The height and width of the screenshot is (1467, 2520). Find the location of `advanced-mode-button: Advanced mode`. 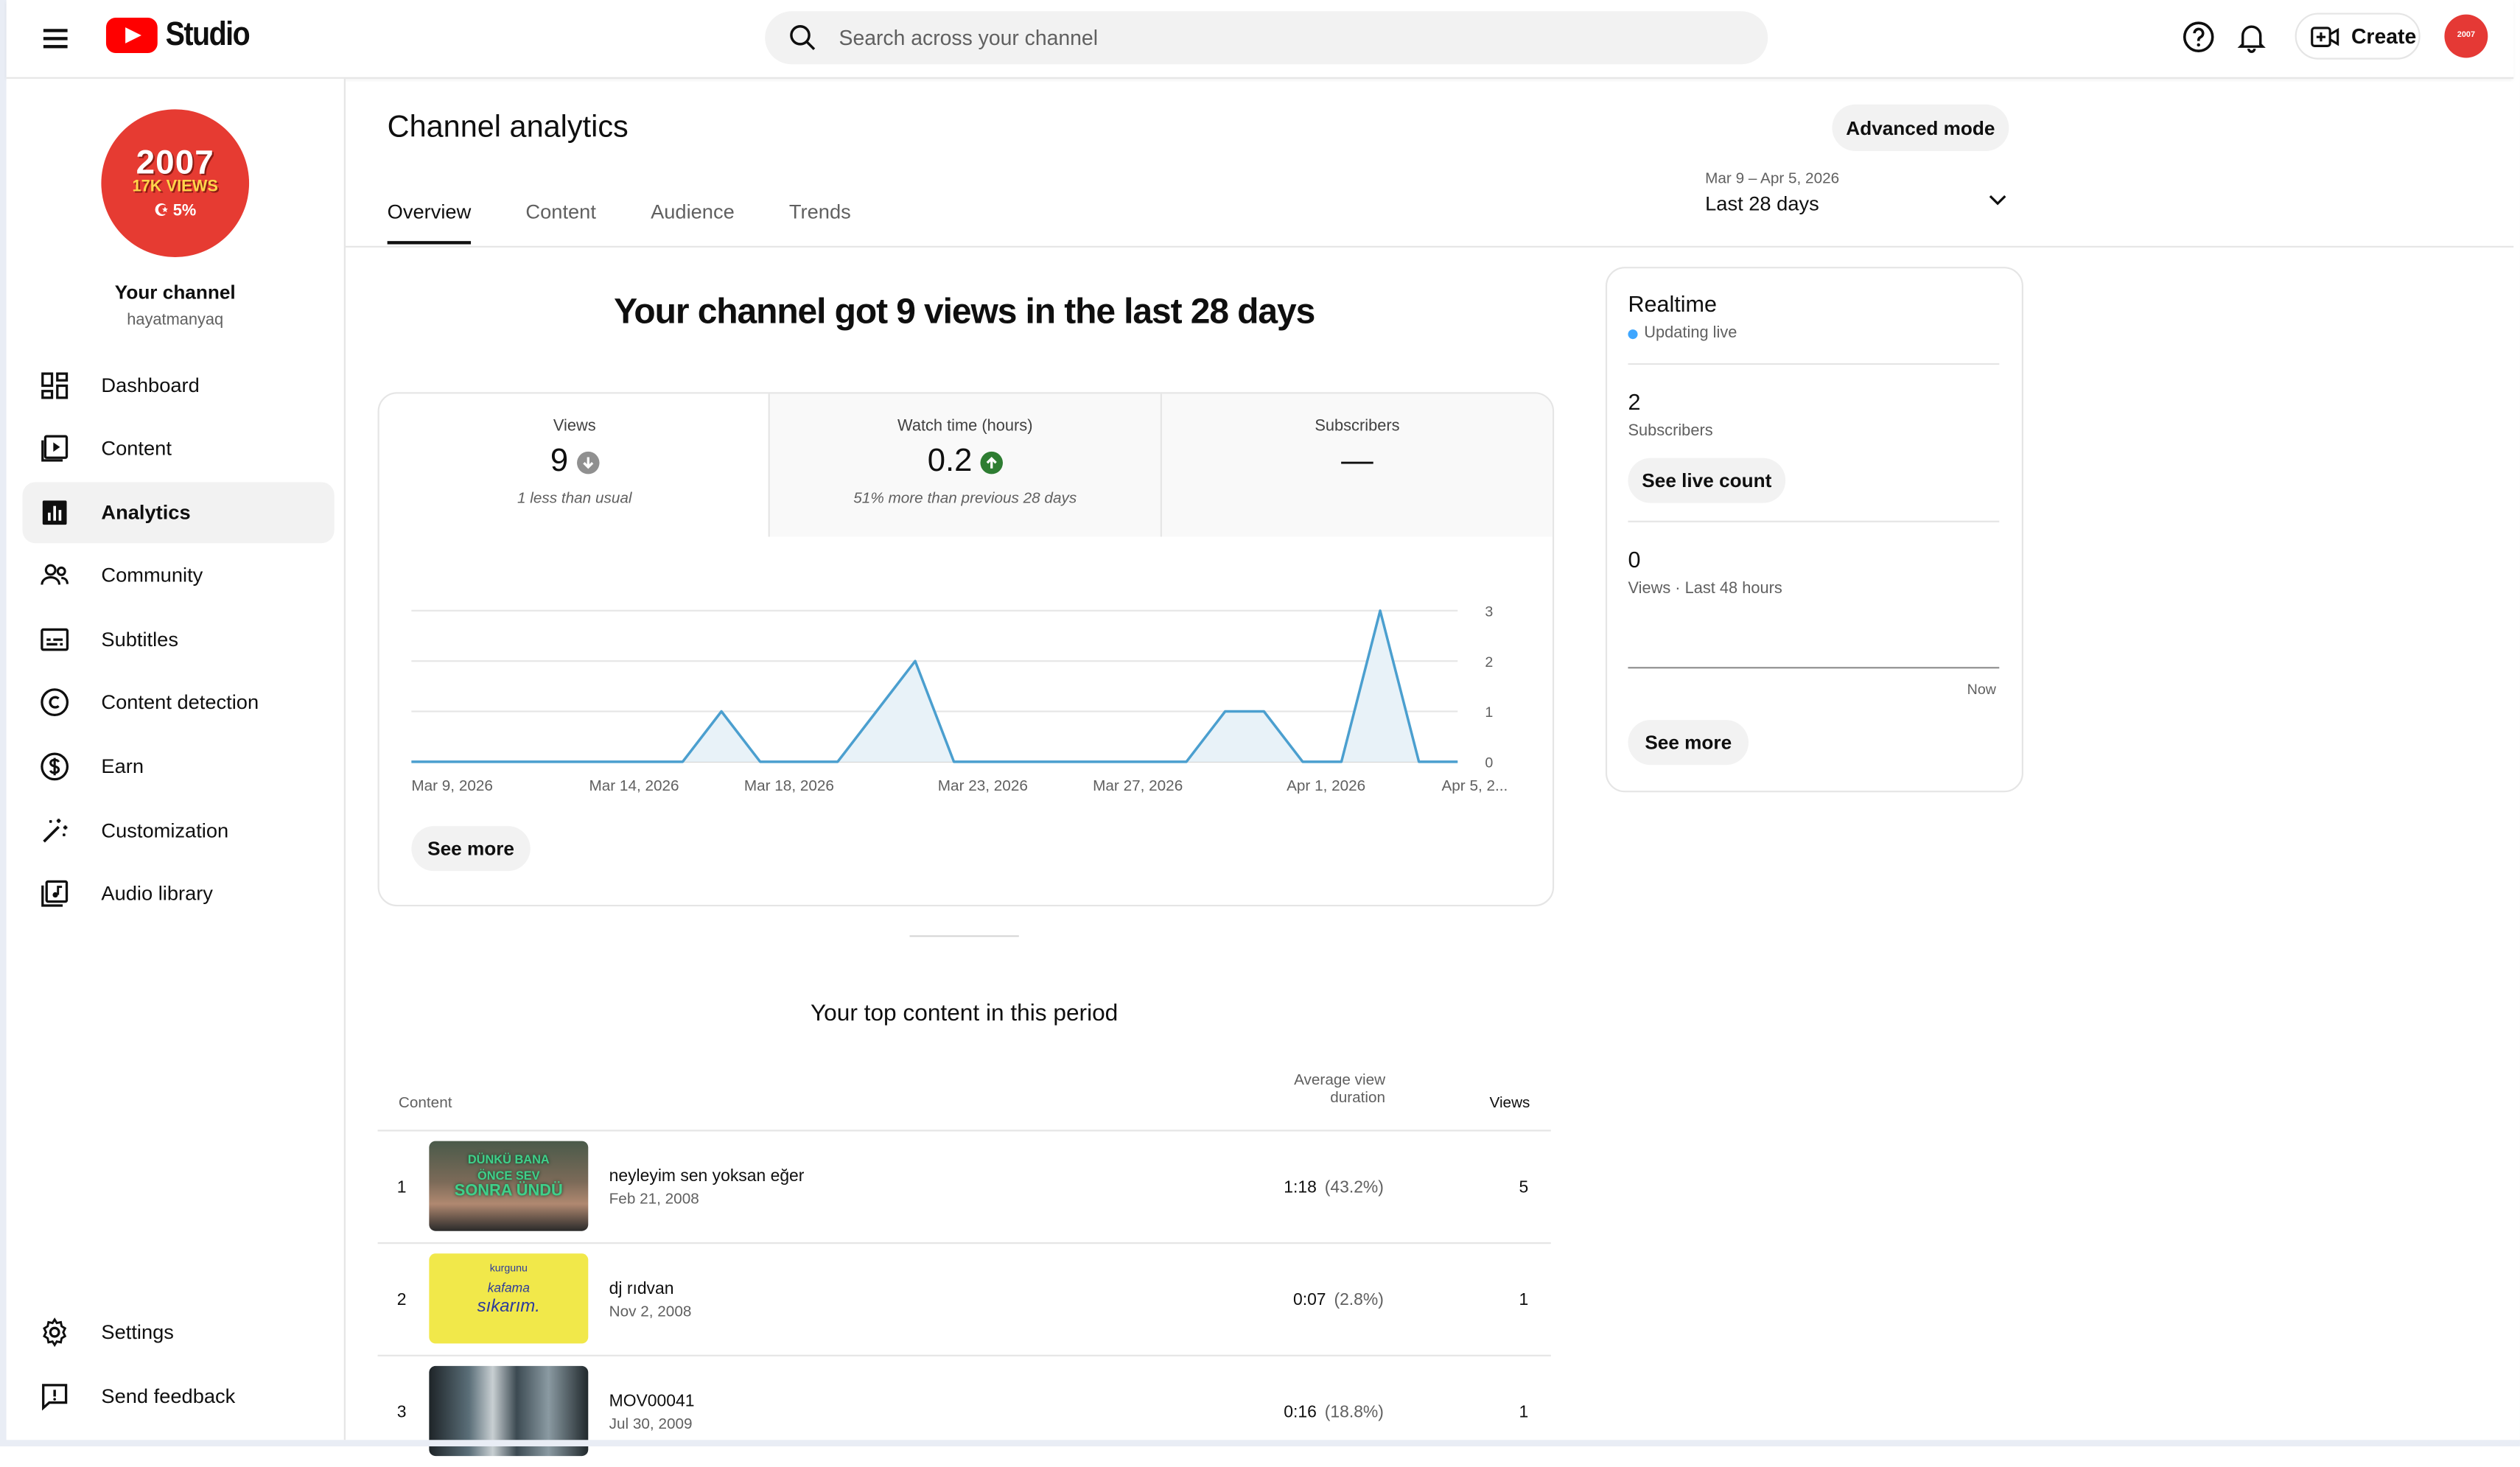

advanced-mode-button: Advanced mode is located at coordinates (1920, 128).